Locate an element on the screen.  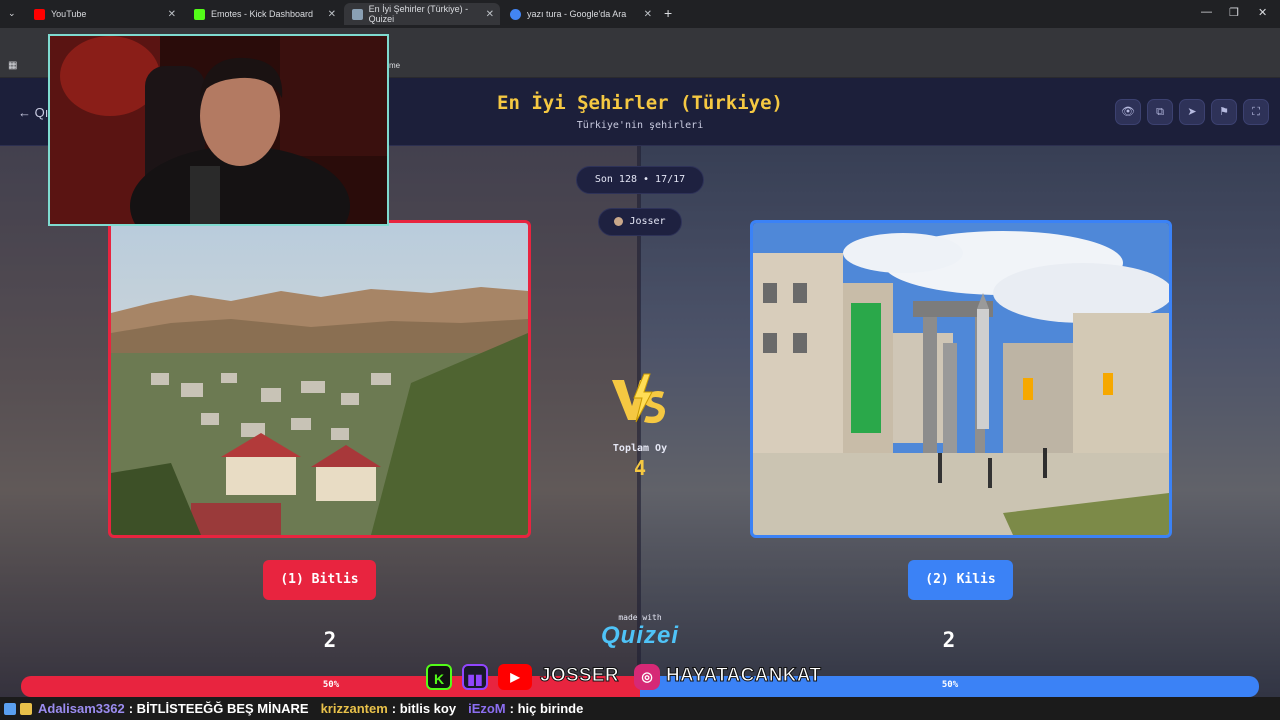
tab-label: Emotes - Kick Dashboard is located at coordinates (262, 14).